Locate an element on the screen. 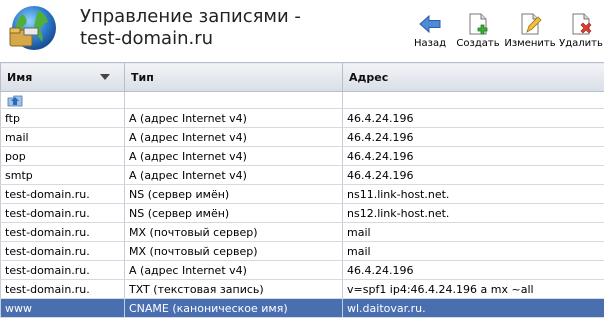 Image resolution: width=604 pixels, height=328 pixels. table-row: smtp A (адрес Internet v4) 46.4.24.196 is located at coordinates (302, 175).